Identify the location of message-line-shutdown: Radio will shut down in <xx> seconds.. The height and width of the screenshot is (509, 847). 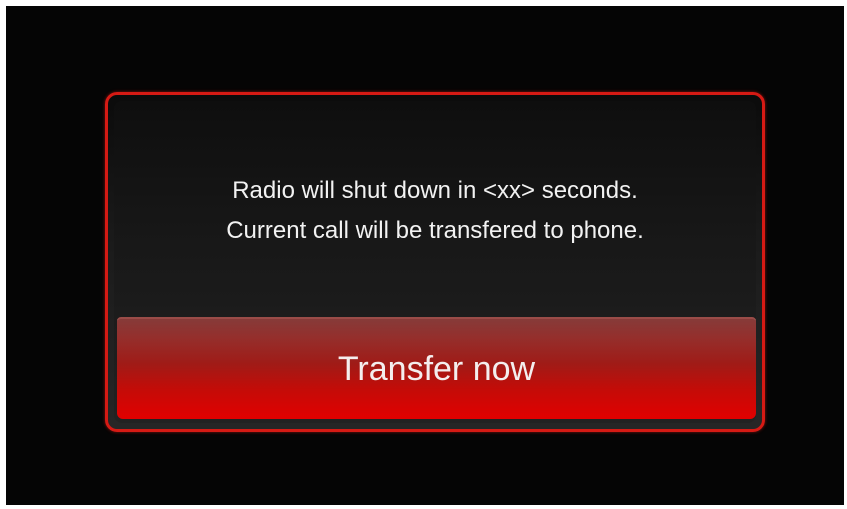
(435, 190).